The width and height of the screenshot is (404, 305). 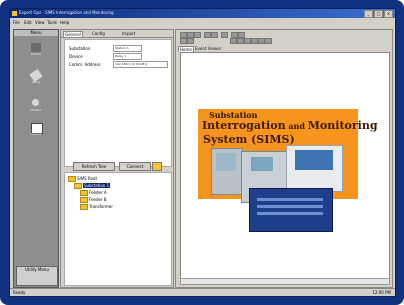 I want to click on banner-title-word: and, so click(x=296, y=126).